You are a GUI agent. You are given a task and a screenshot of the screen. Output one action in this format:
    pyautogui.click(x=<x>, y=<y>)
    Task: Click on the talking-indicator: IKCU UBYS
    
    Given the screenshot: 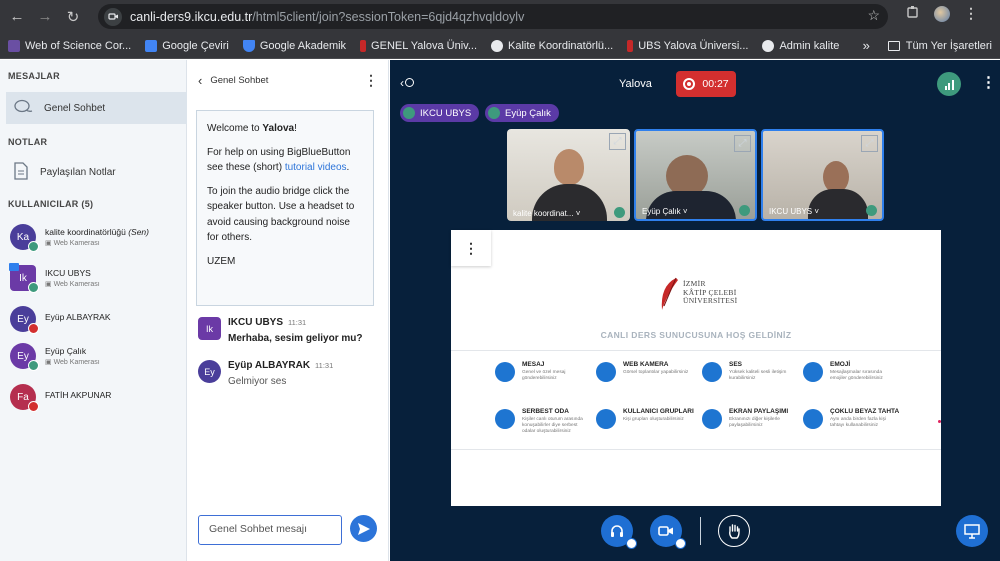 What is the action you would take?
    pyautogui.click(x=440, y=113)
    